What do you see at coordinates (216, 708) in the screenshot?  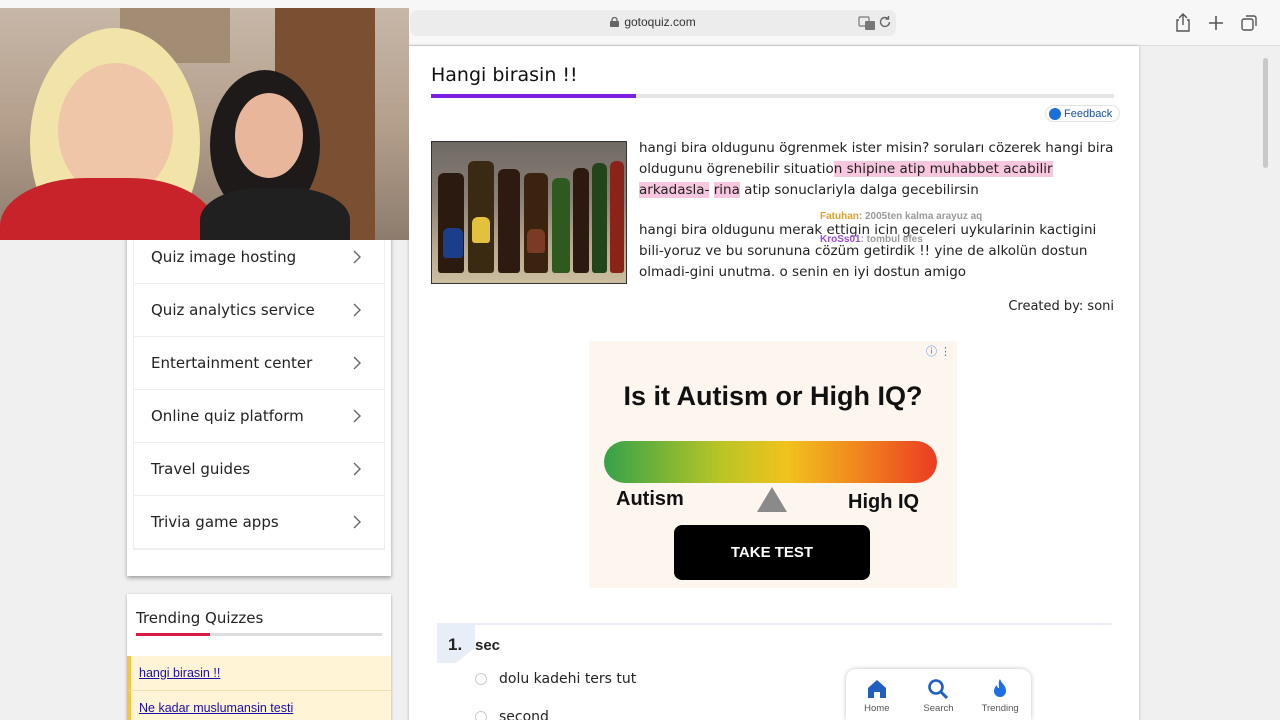 I see `trending-link: Ne kadar muslumansin testi` at bounding box center [216, 708].